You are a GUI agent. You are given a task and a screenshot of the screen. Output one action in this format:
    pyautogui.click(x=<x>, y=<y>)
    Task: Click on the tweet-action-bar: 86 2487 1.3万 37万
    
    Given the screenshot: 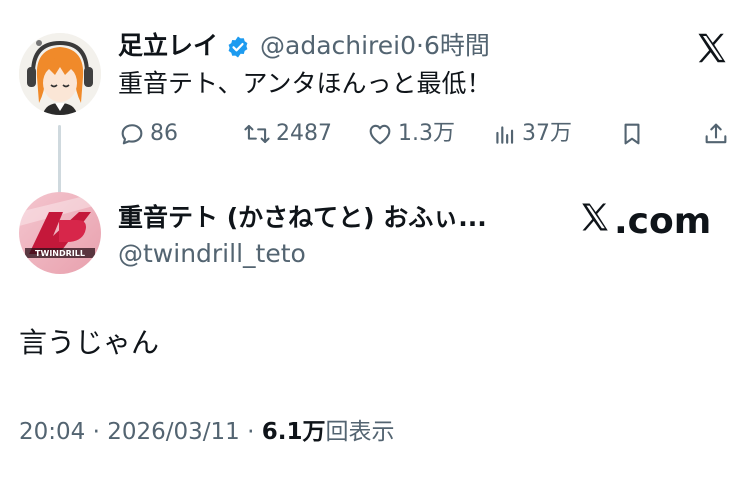 What is the action you would take?
    pyautogui.click(x=424, y=134)
    